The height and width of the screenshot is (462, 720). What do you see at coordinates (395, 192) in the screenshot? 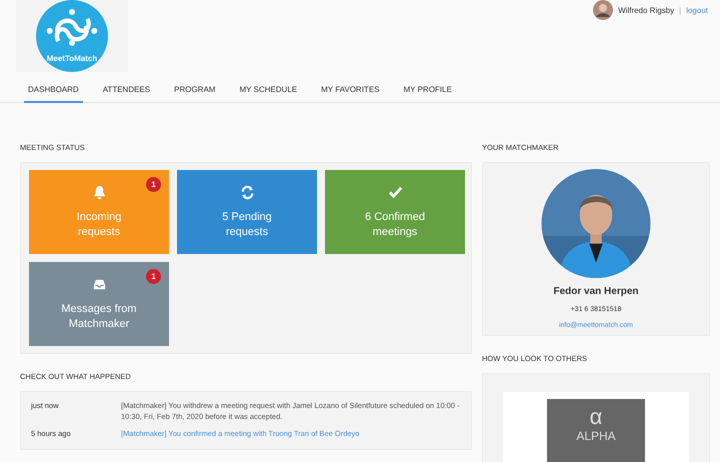
I see `check-icon` at bounding box center [395, 192].